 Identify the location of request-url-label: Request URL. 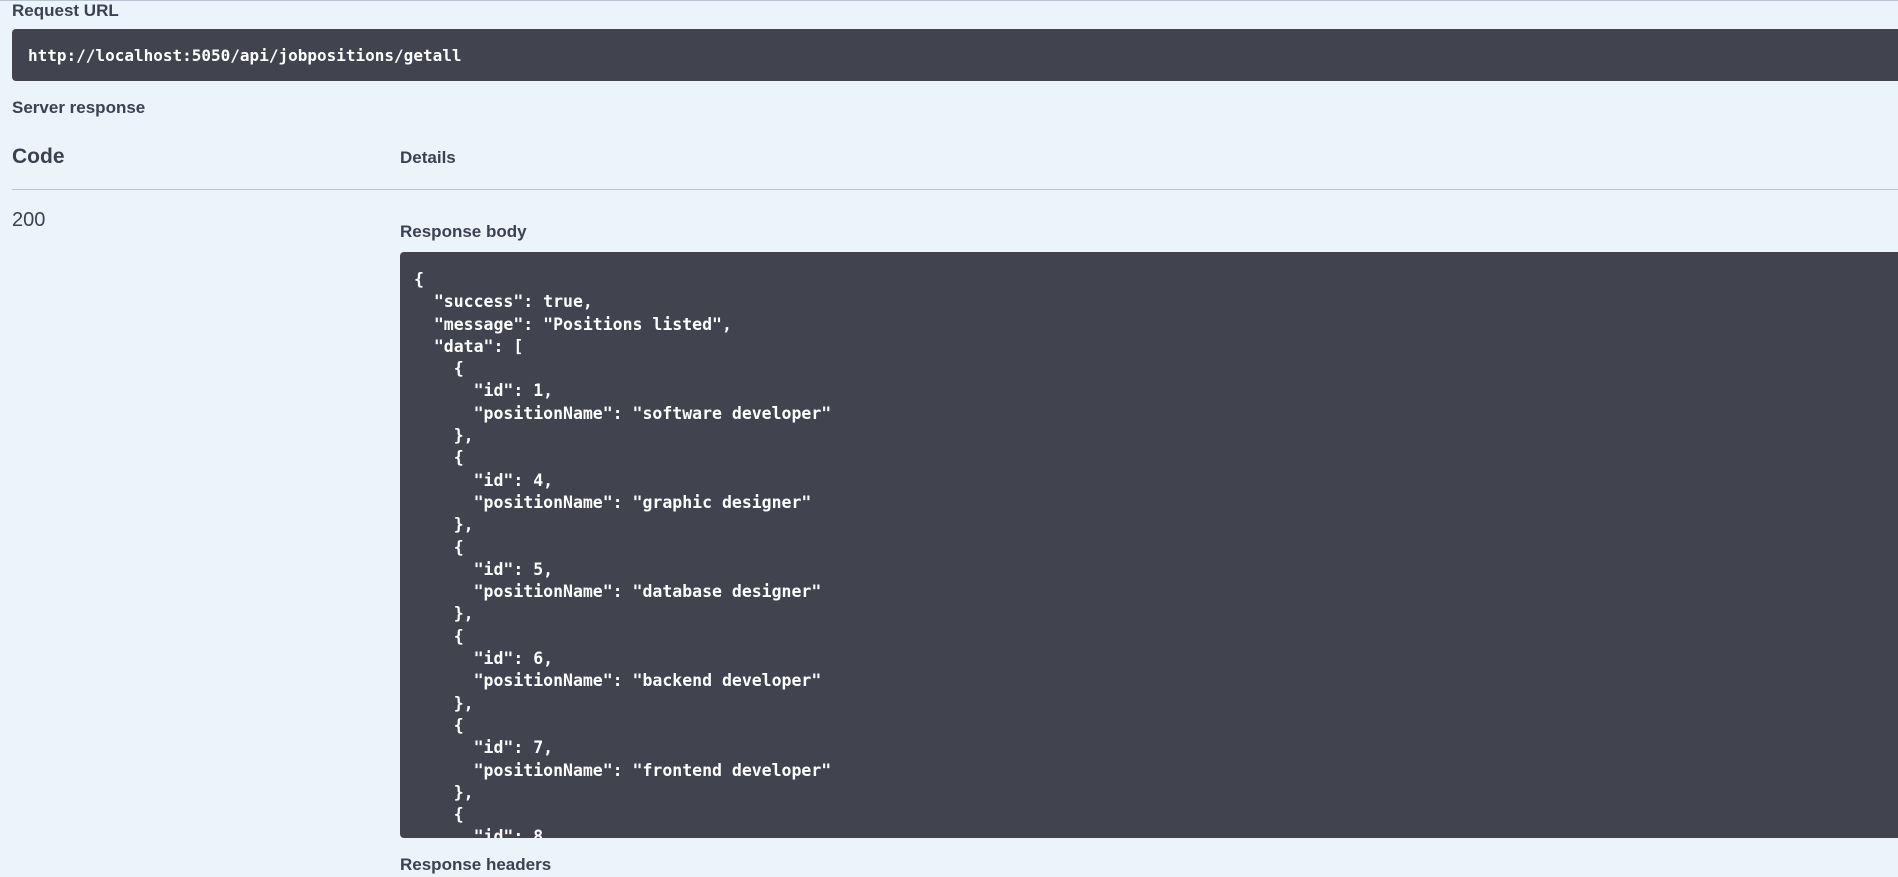
(65, 10).